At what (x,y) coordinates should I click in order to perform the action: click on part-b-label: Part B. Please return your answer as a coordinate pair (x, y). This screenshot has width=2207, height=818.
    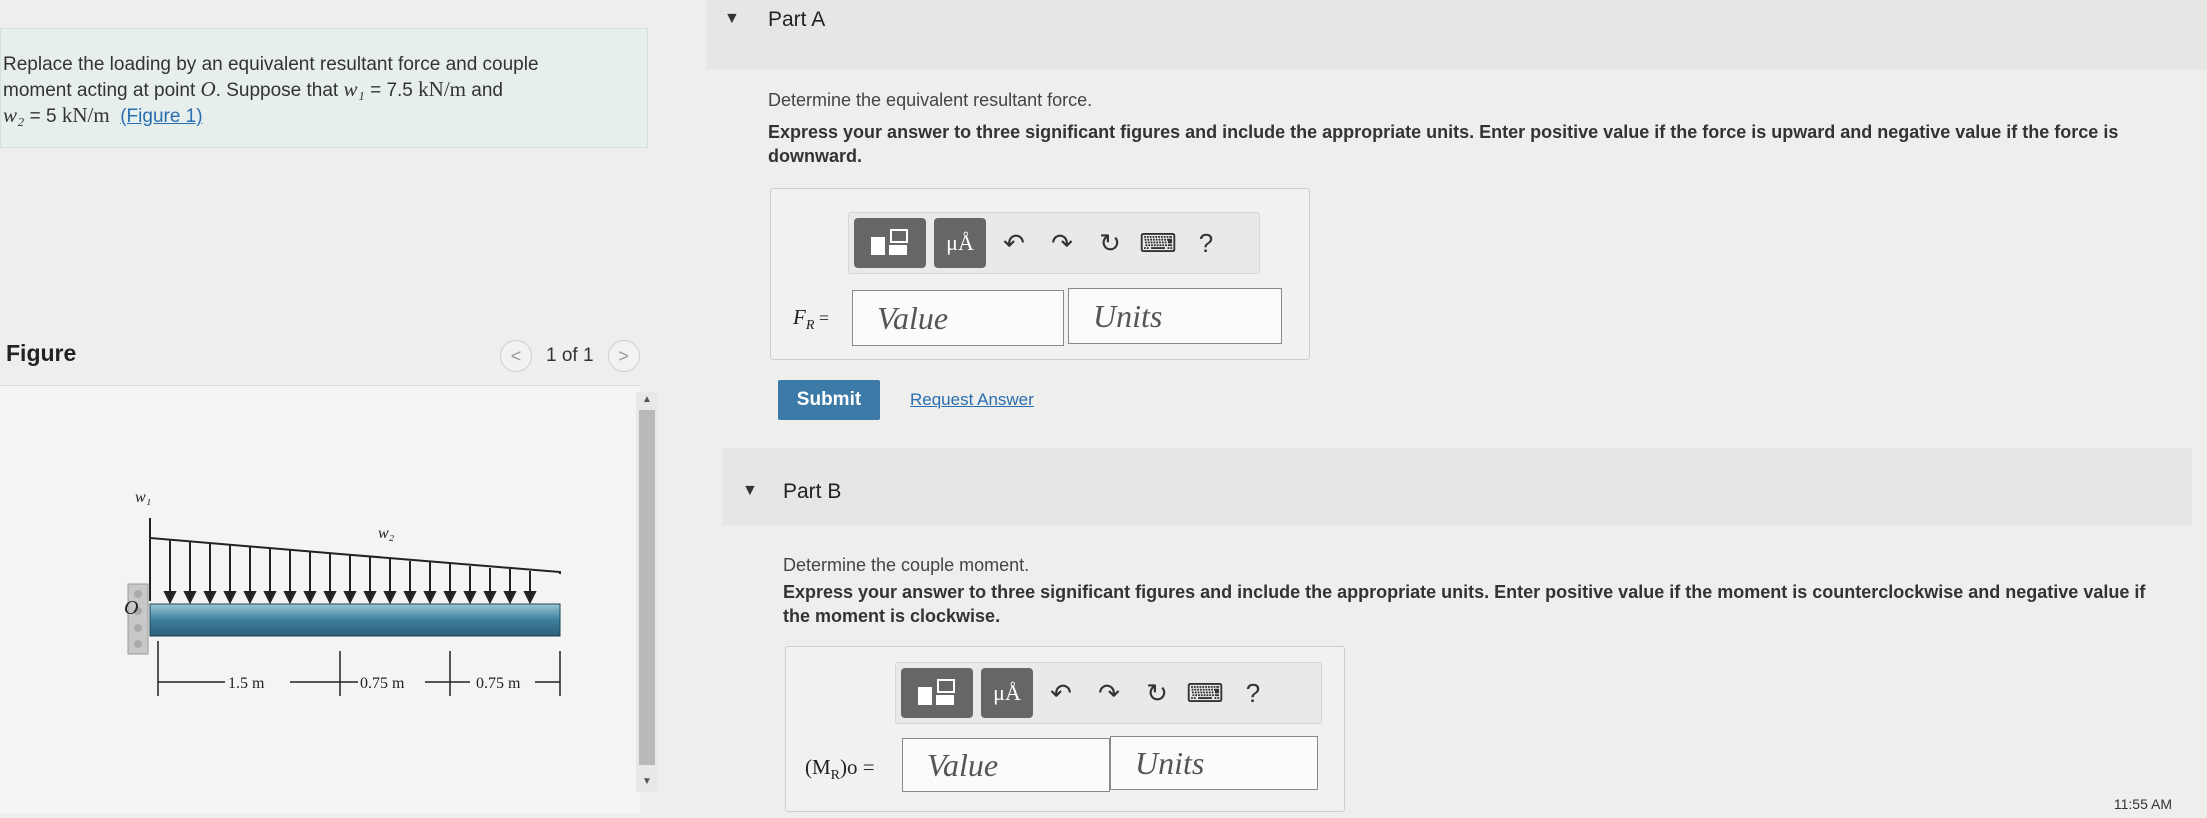
    Looking at the image, I should click on (812, 491).